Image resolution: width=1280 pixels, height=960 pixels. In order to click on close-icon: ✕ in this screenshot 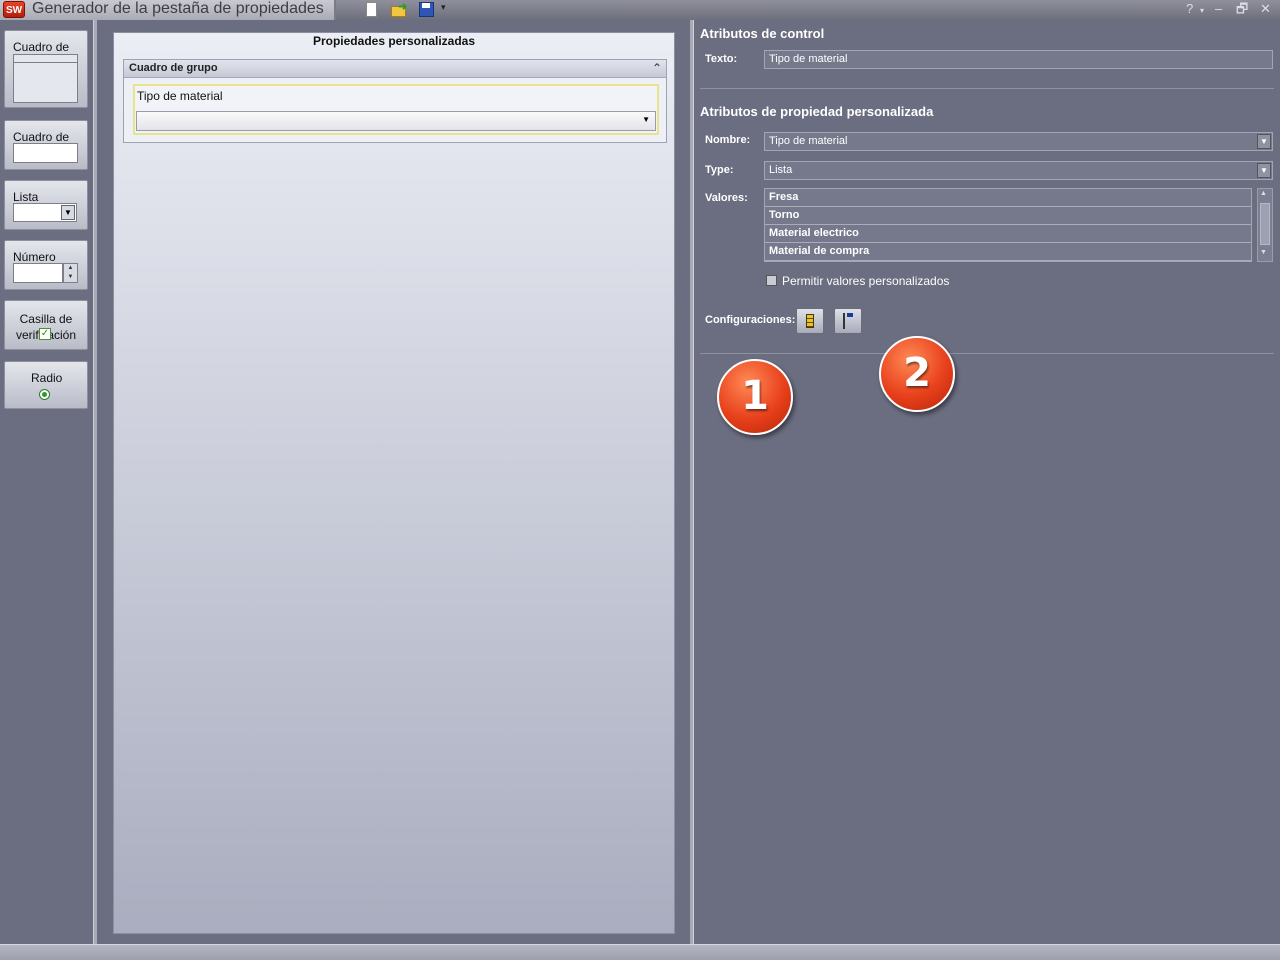, I will do `click(1265, 9)`.